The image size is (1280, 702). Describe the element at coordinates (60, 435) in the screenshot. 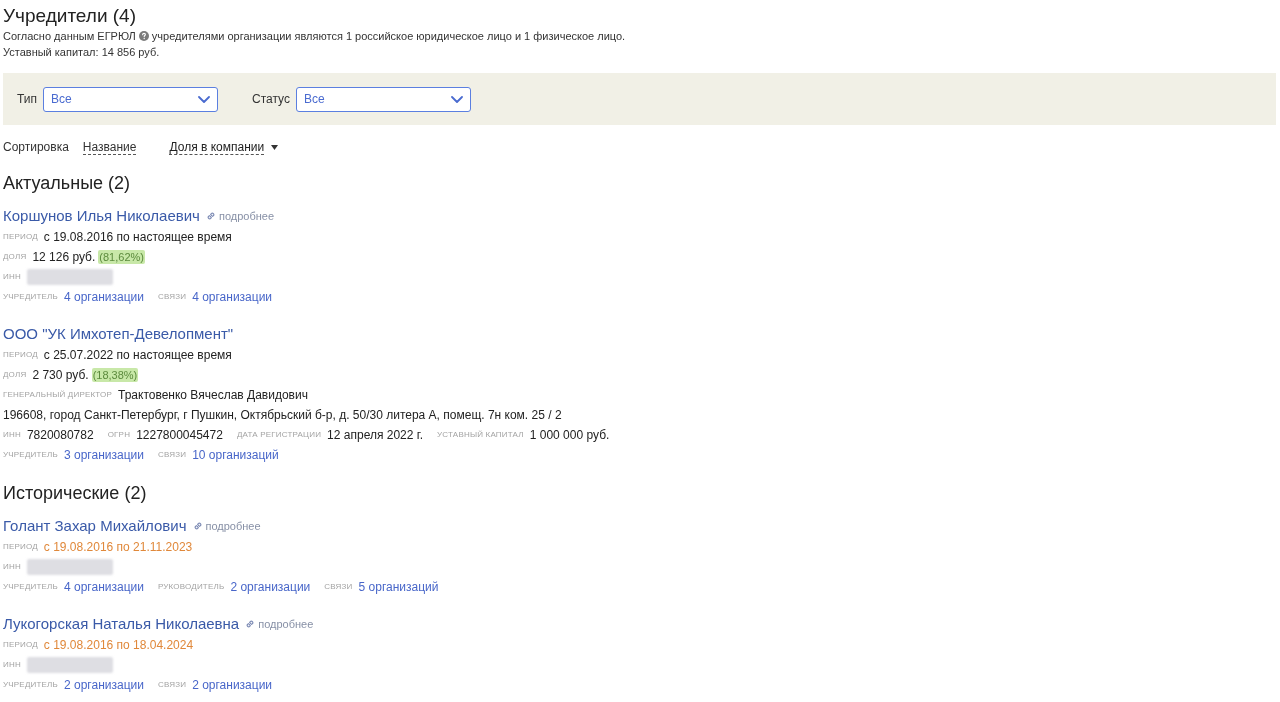

I see `field-value: 7820080782` at that location.